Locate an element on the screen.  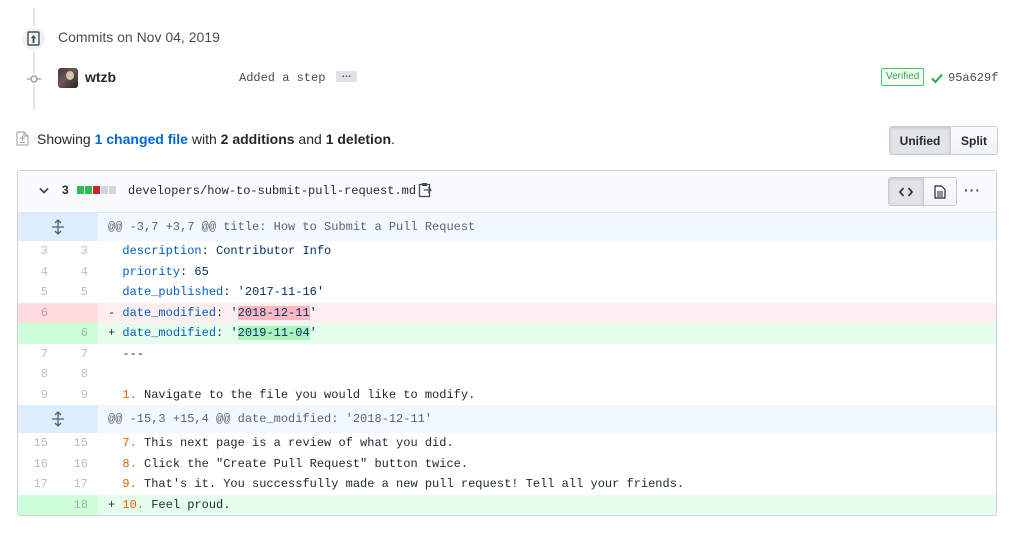
commit-group-title: Commits on Nov 04, 2019 is located at coordinates (139, 37).